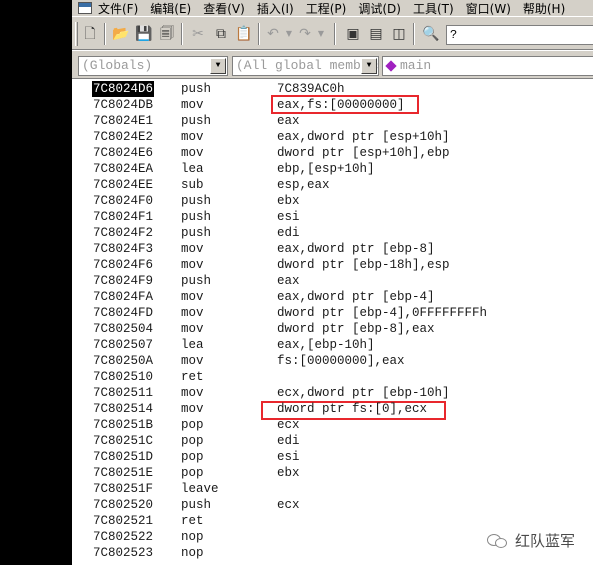 Image resolution: width=593 pixels, height=565 pixels. I want to click on disasm-operands: fs:[00000000],eax, so click(341, 361).